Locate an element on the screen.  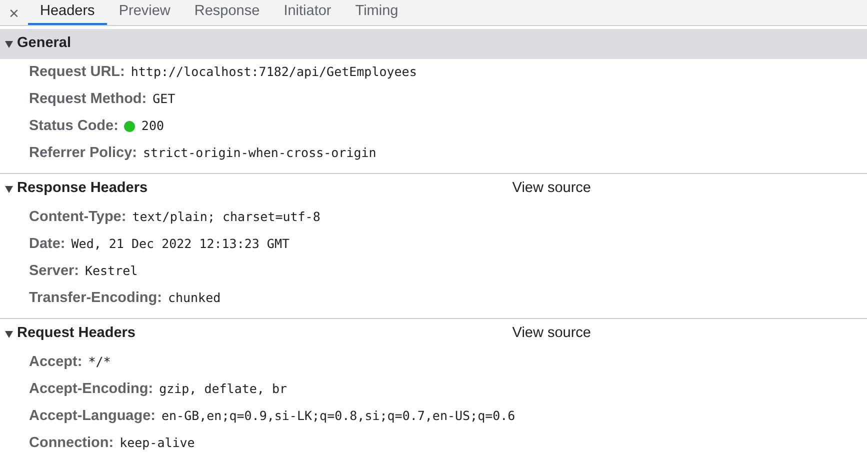
header-value: 200 is located at coordinates (152, 126).